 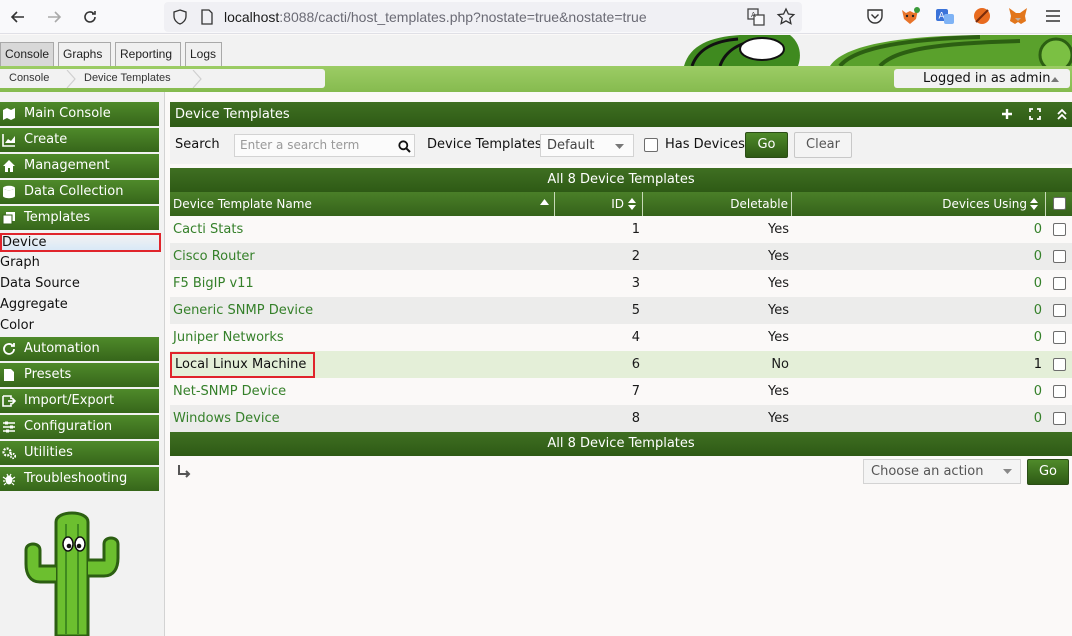 What do you see at coordinates (621, 418) in the screenshot?
I see `table-row: Windows Device 8 Yes 0` at bounding box center [621, 418].